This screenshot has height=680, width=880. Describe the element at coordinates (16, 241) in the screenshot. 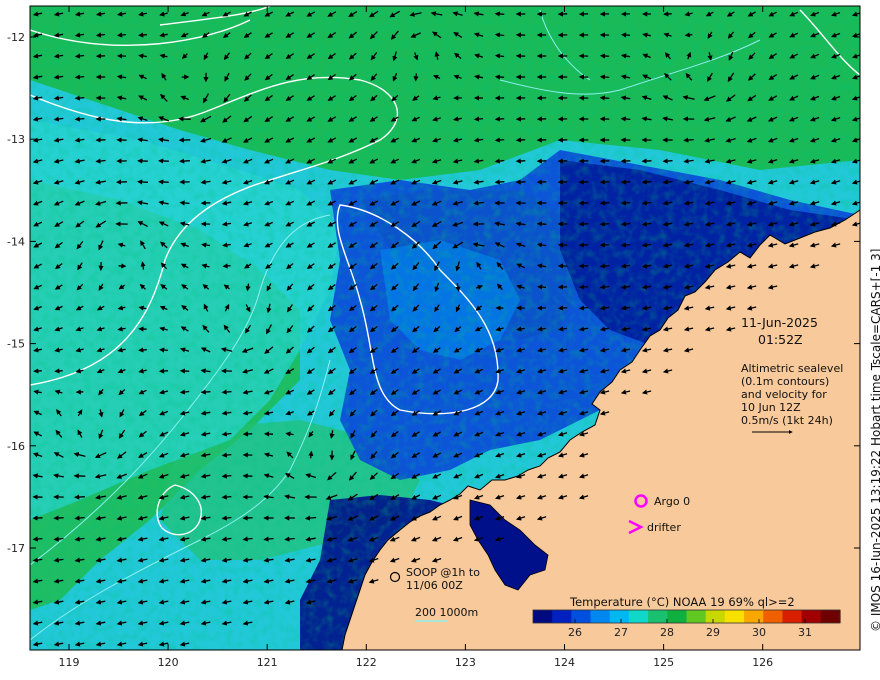

I see `lat-tick-label: -14` at that location.